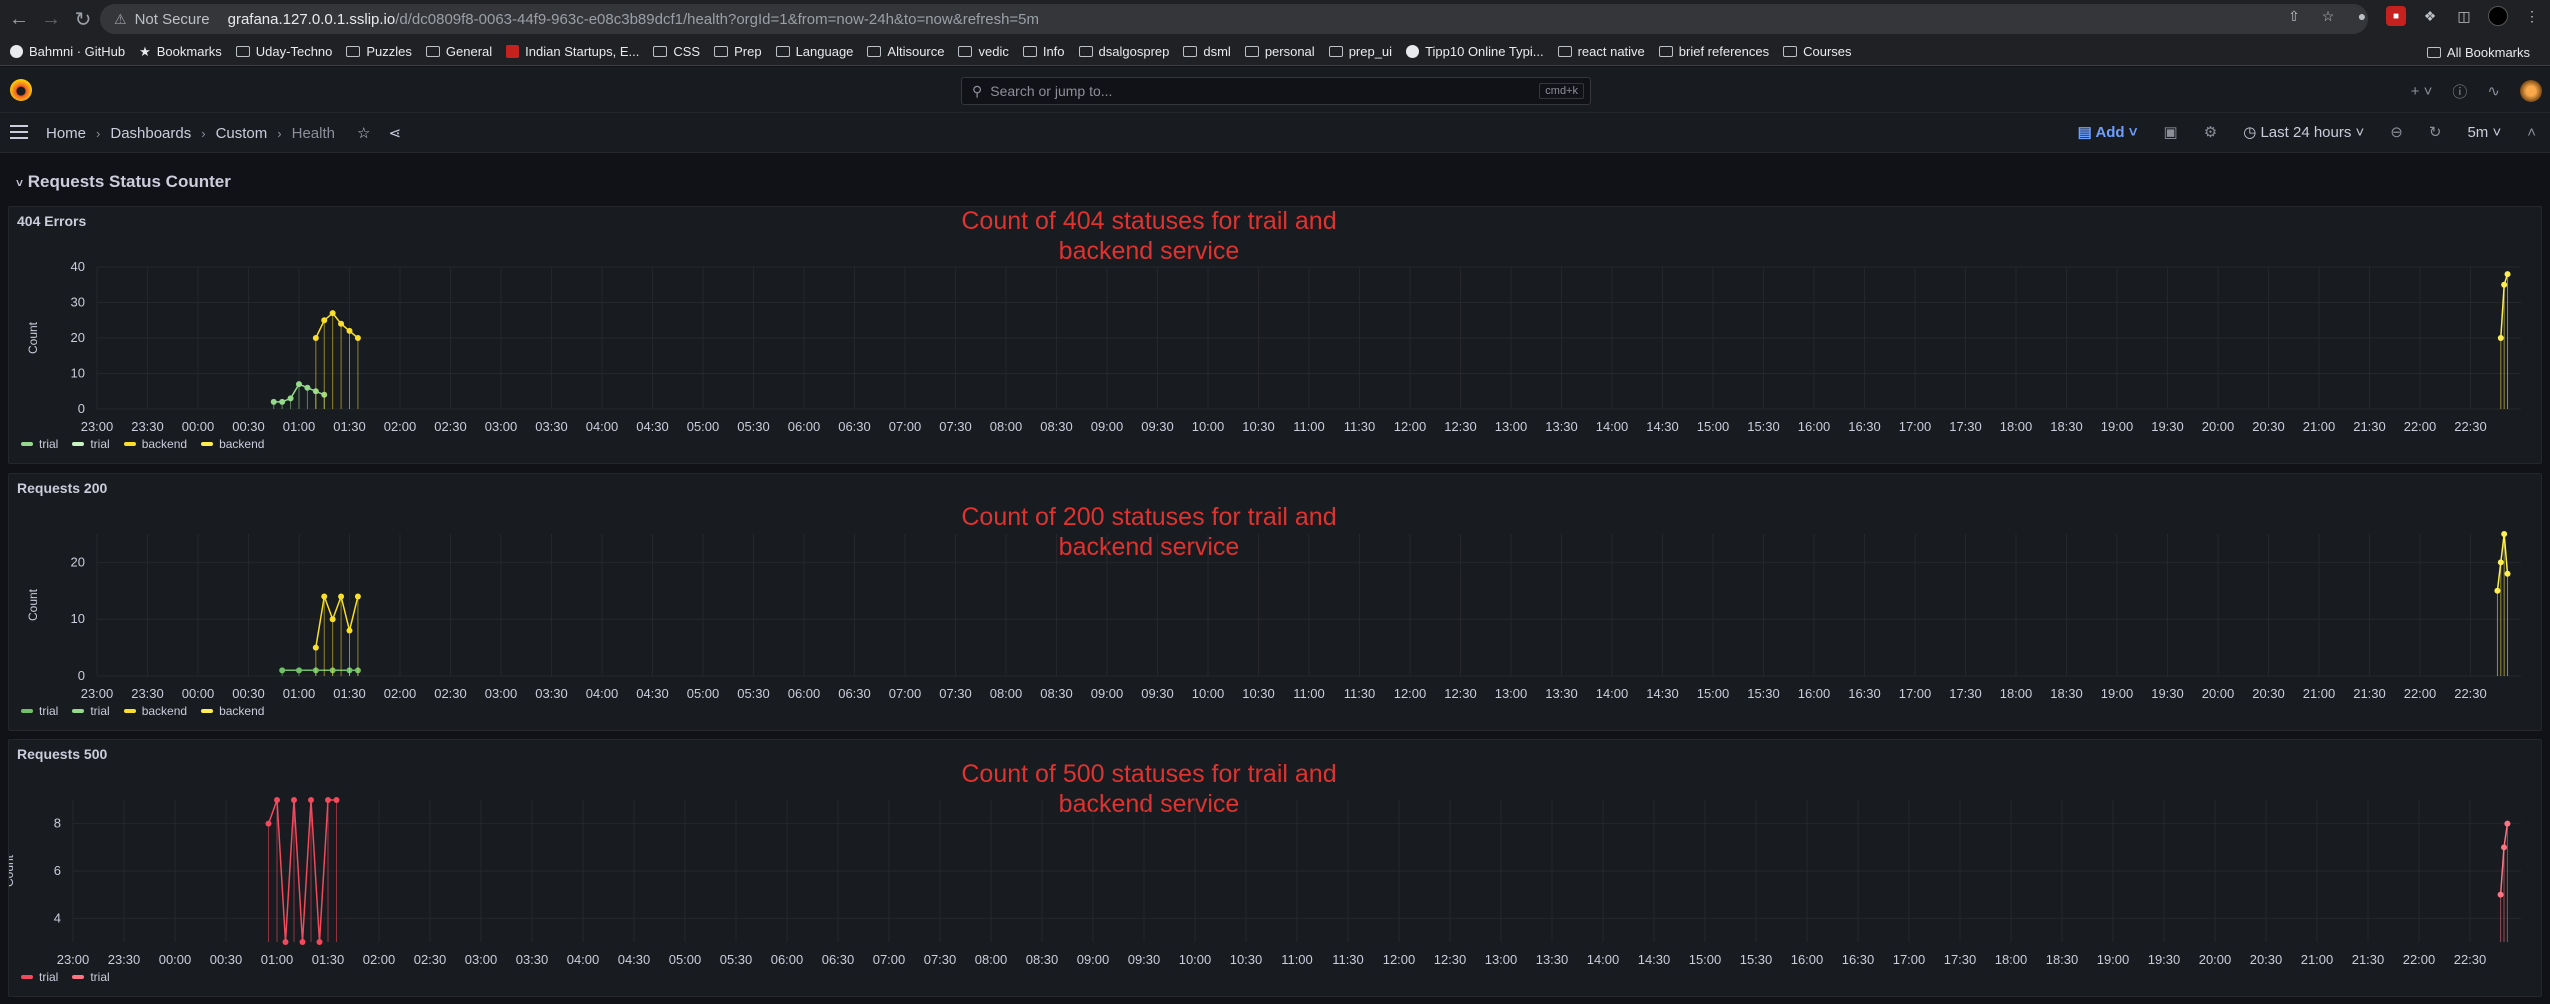 Image resolution: width=2550 pixels, height=1004 pixels. What do you see at coordinates (2369, 426) in the screenshot?
I see `x-tick-label: 21:30` at bounding box center [2369, 426].